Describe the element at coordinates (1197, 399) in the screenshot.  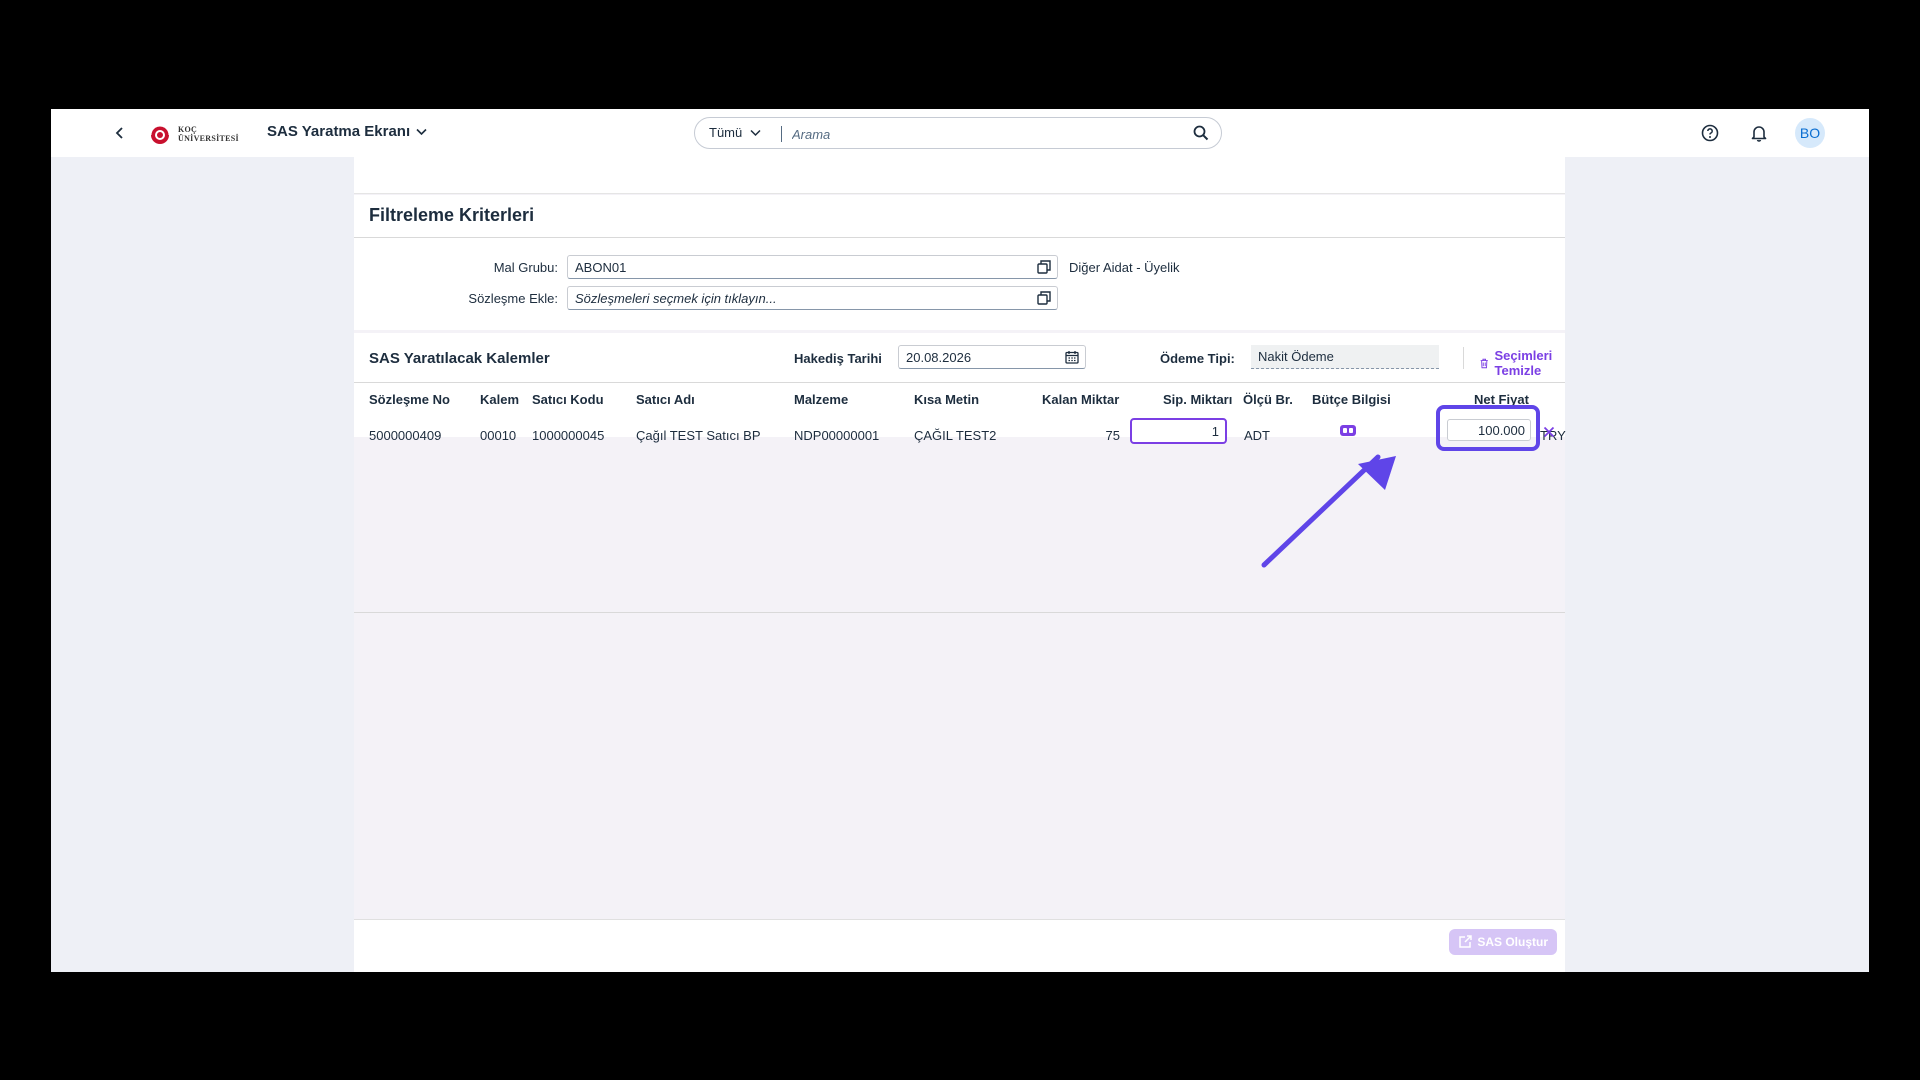
I see `col-header-sip-miktari: Sip. Miktarı` at that location.